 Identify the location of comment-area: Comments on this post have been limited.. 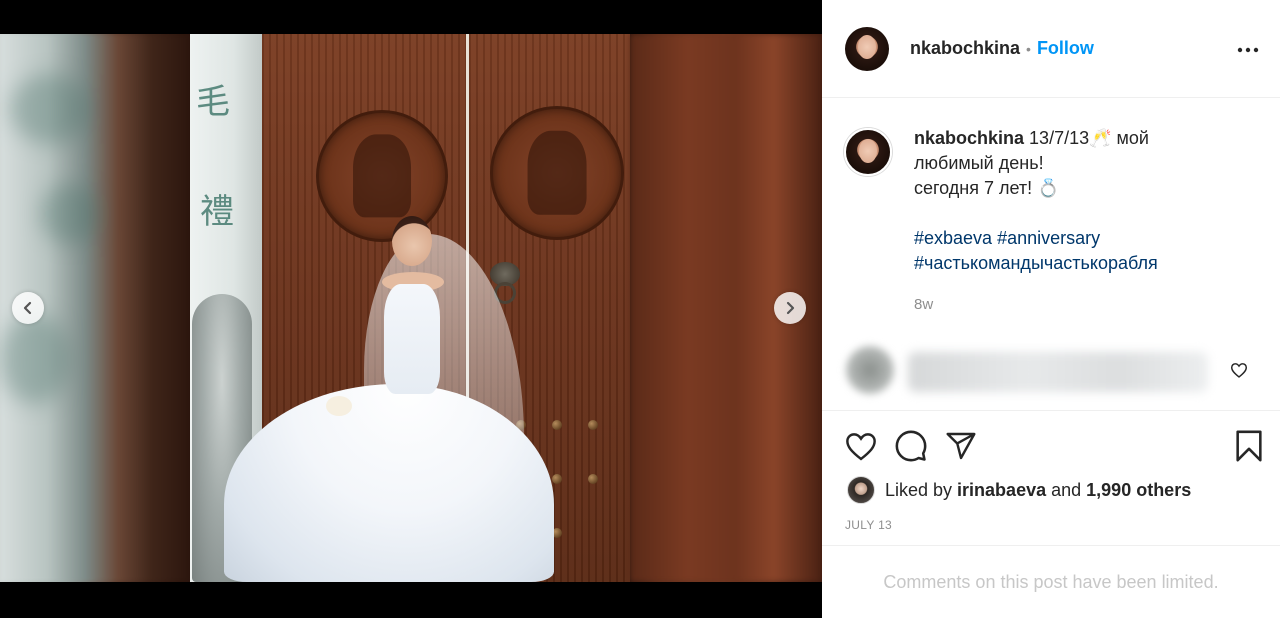
(1051, 581).